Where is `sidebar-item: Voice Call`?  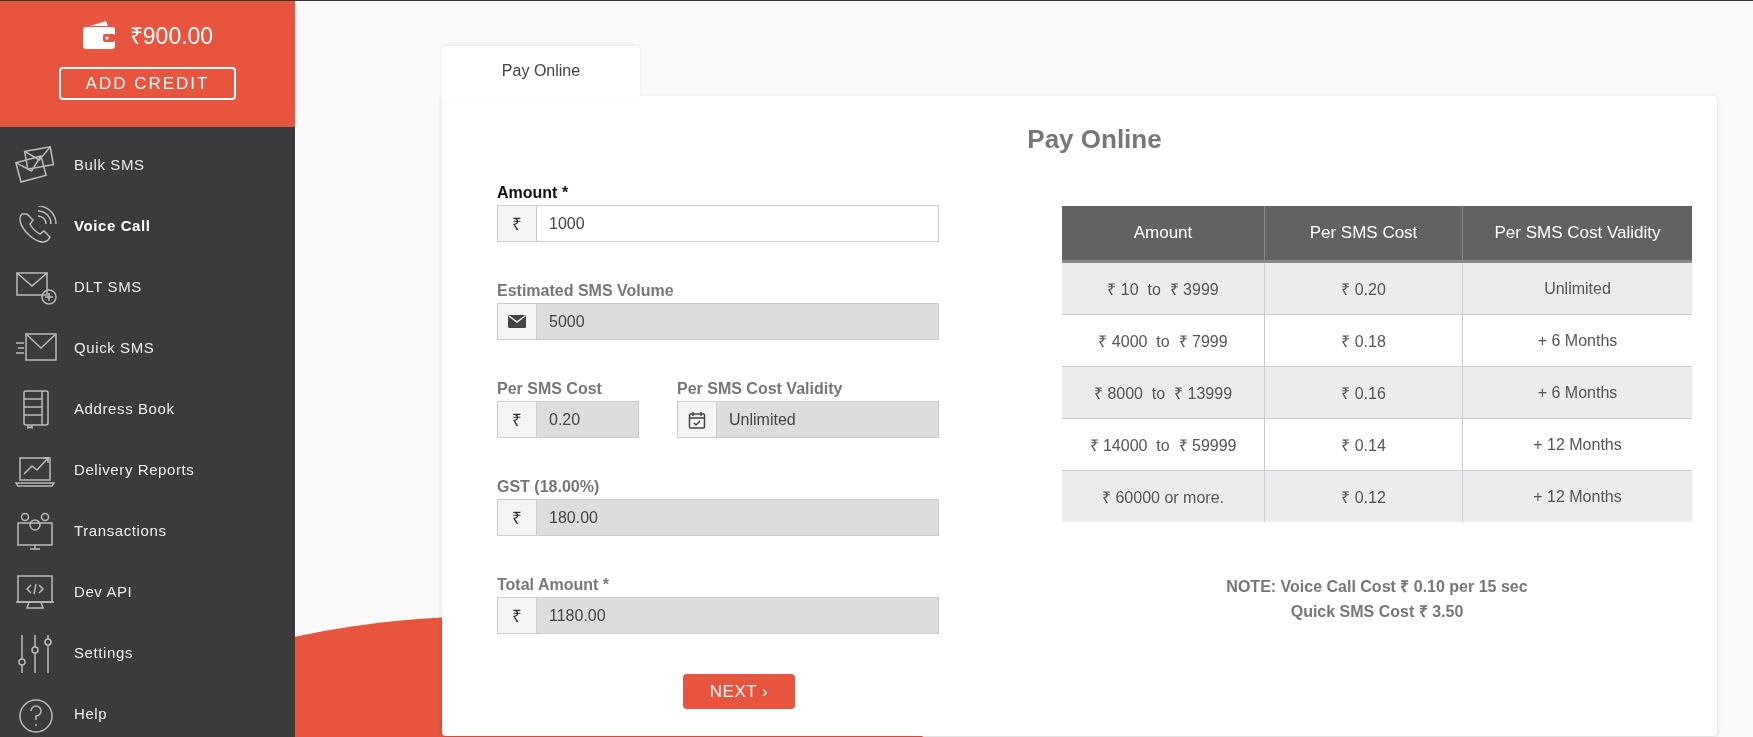
sidebar-item: Voice Call is located at coordinates (147, 225).